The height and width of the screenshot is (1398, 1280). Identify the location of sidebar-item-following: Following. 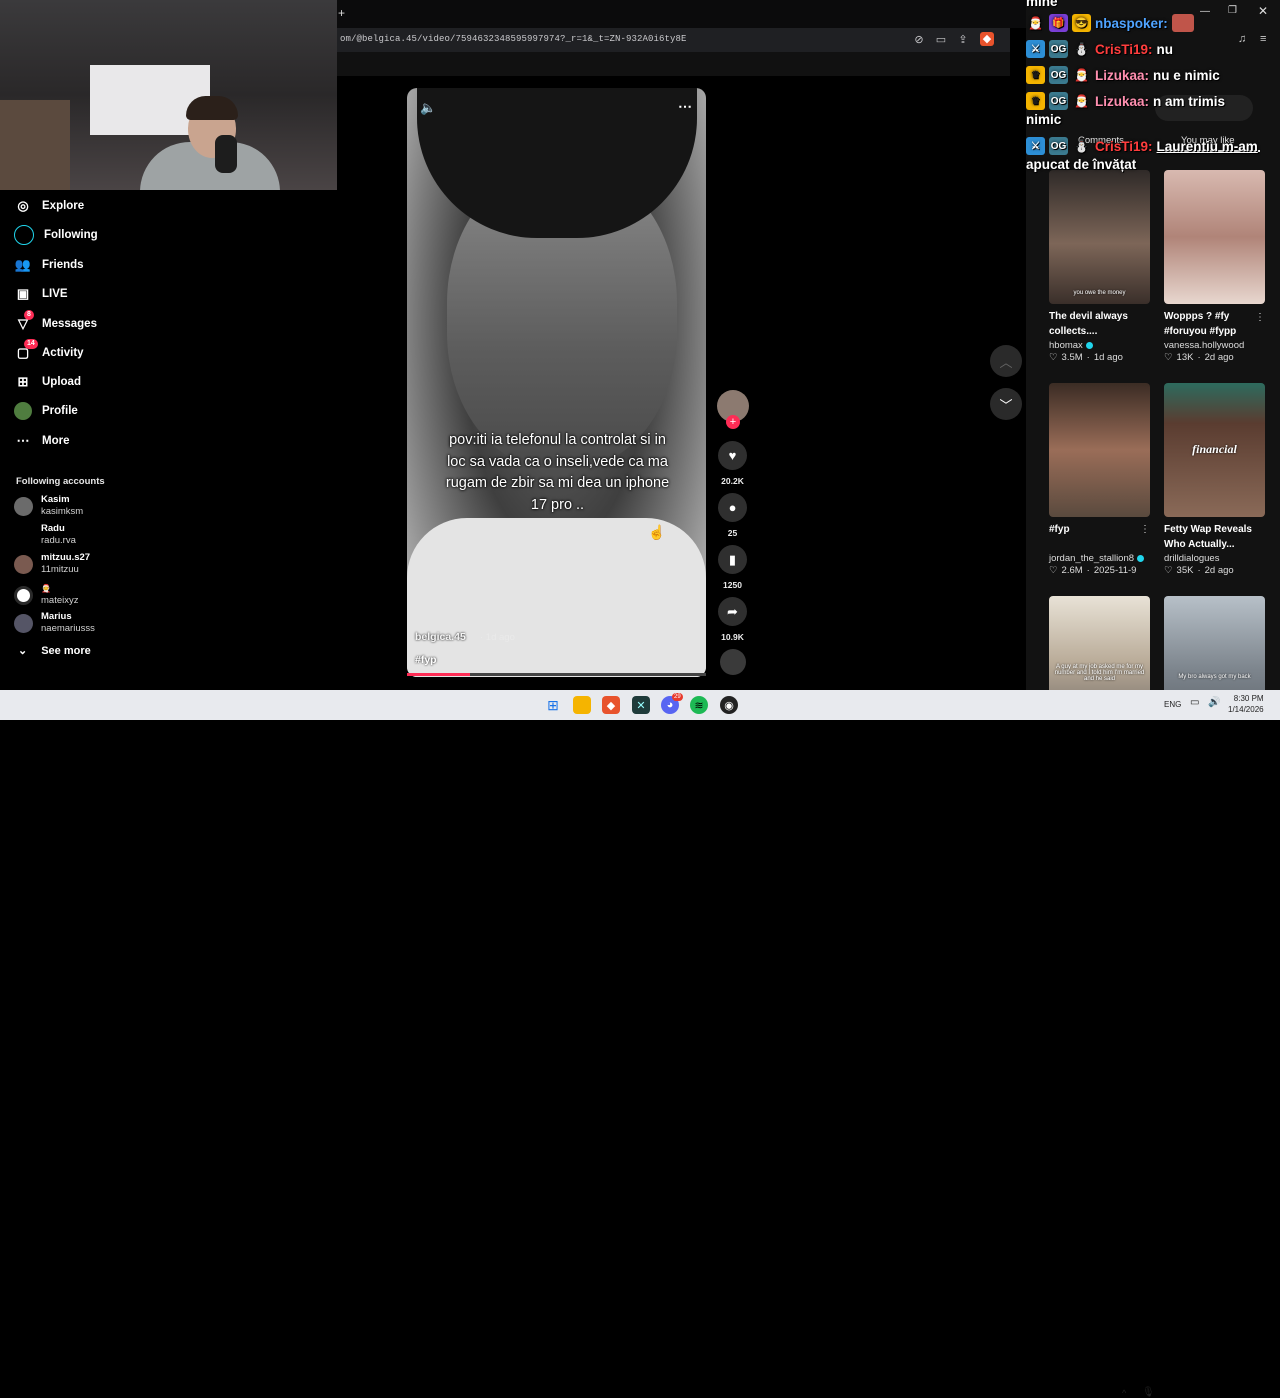
(56, 235).